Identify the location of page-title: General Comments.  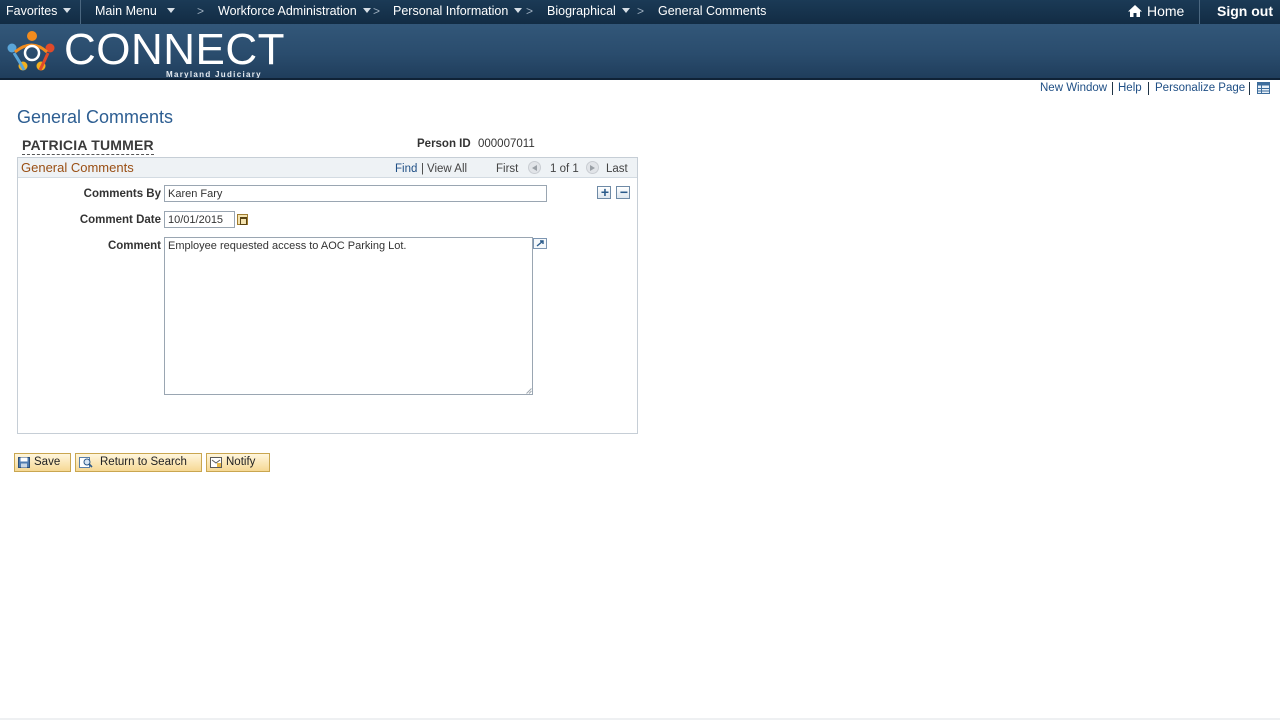
(95, 117).